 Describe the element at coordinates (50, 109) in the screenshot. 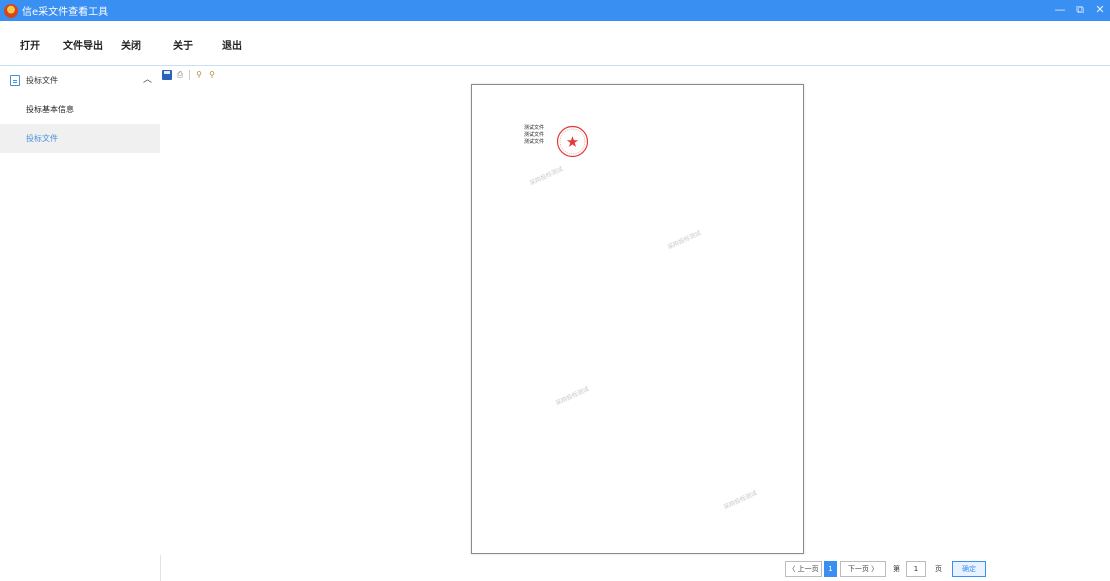

I see `sidebar-item-label: 投标基本信息` at that location.